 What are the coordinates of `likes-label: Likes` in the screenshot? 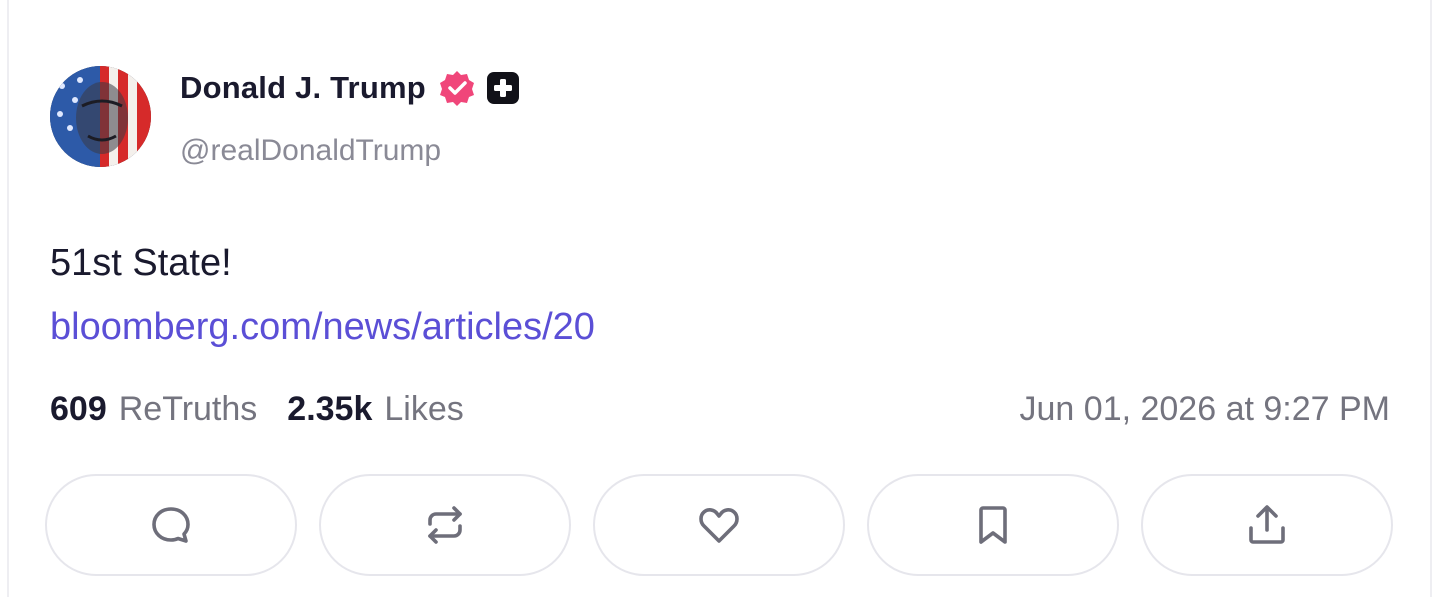 It's located at (423, 409).